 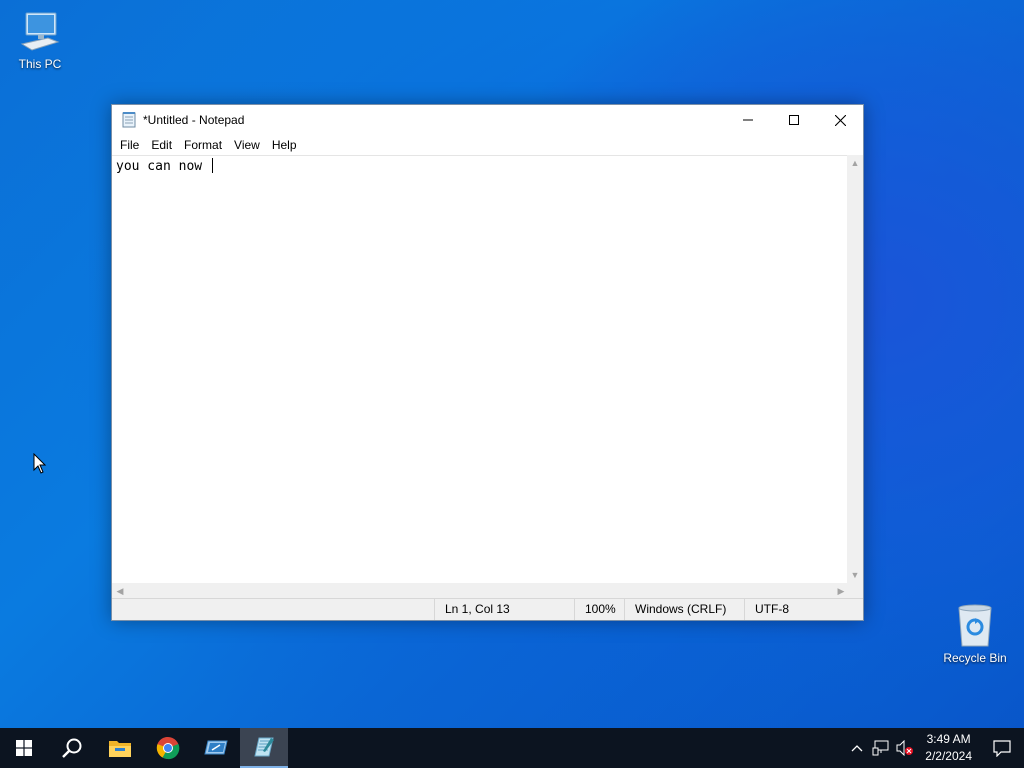 What do you see at coordinates (203, 145) in the screenshot?
I see `menu-format: Format` at bounding box center [203, 145].